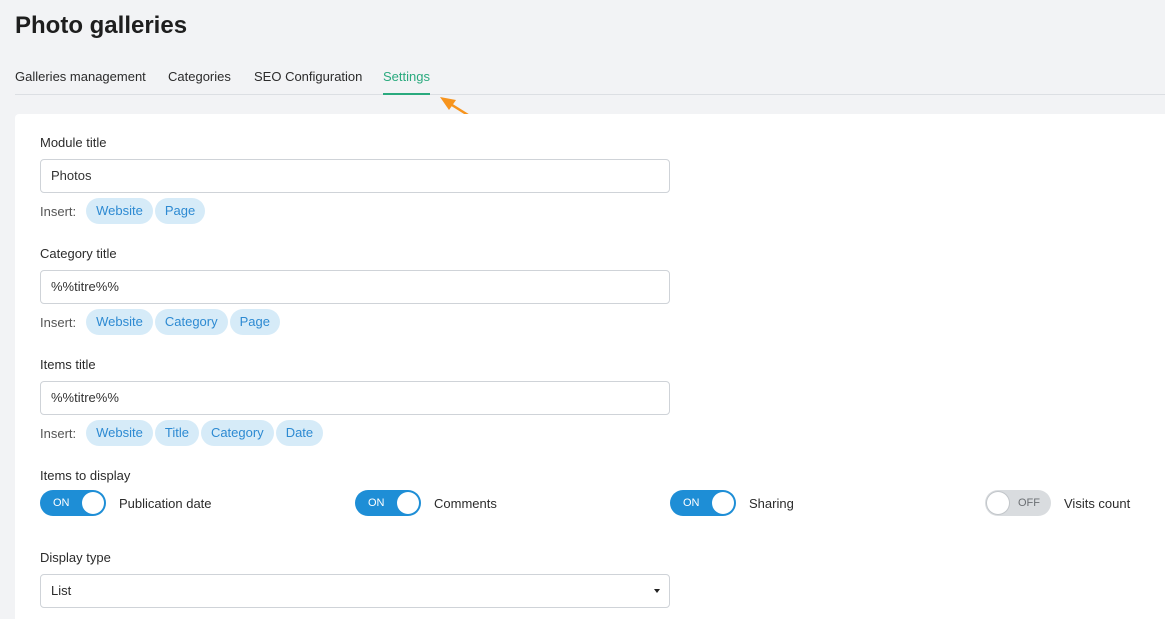 The width and height of the screenshot is (1165, 619). I want to click on module-title-input: Photos, so click(355, 176).